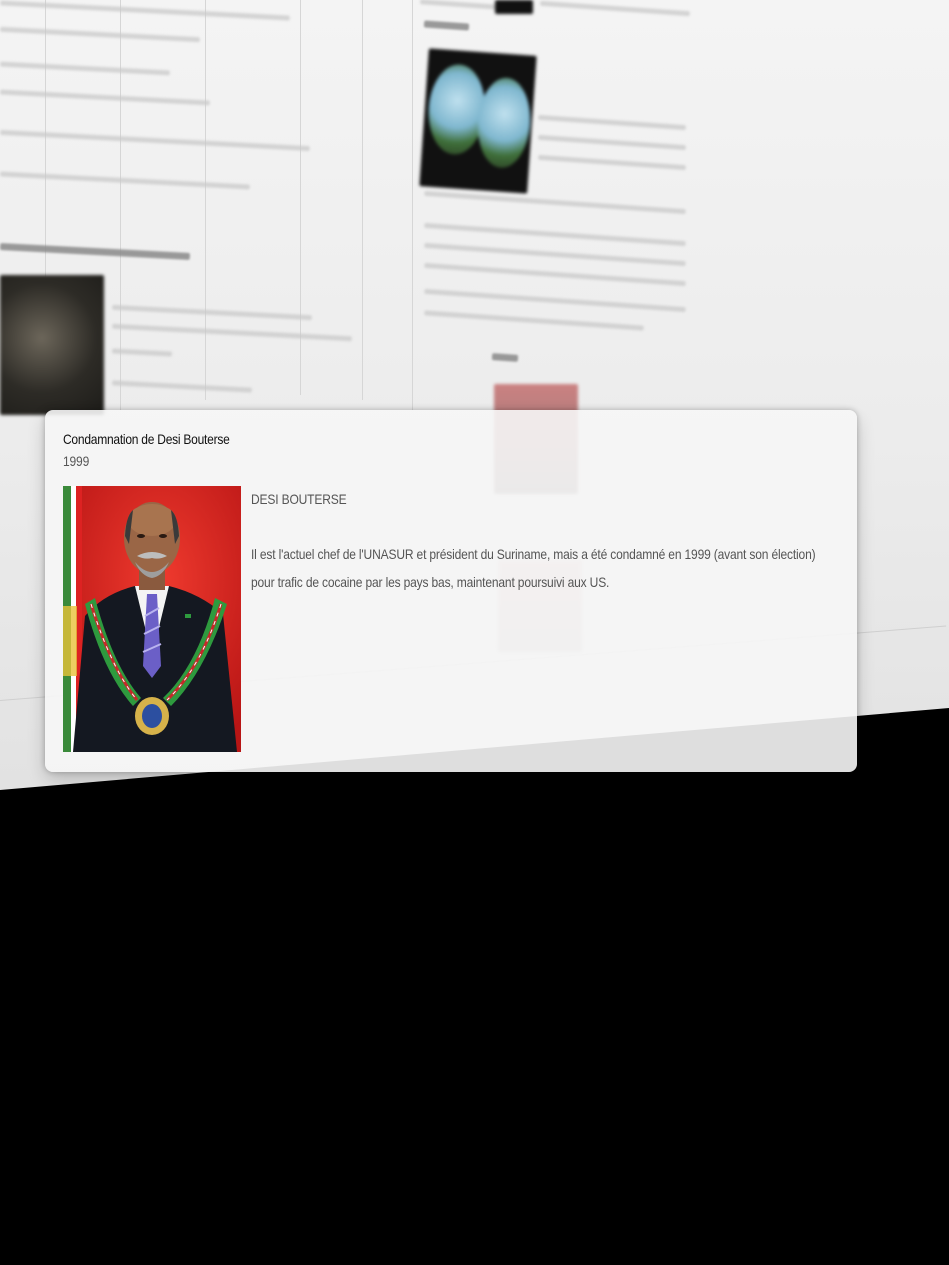 The image size is (949, 1265). I want to click on background-binocular-photo, so click(478, 121).